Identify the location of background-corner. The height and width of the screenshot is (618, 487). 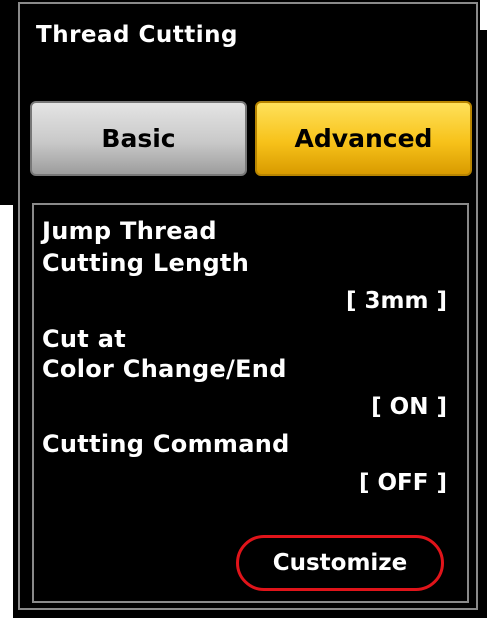
(483, 15).